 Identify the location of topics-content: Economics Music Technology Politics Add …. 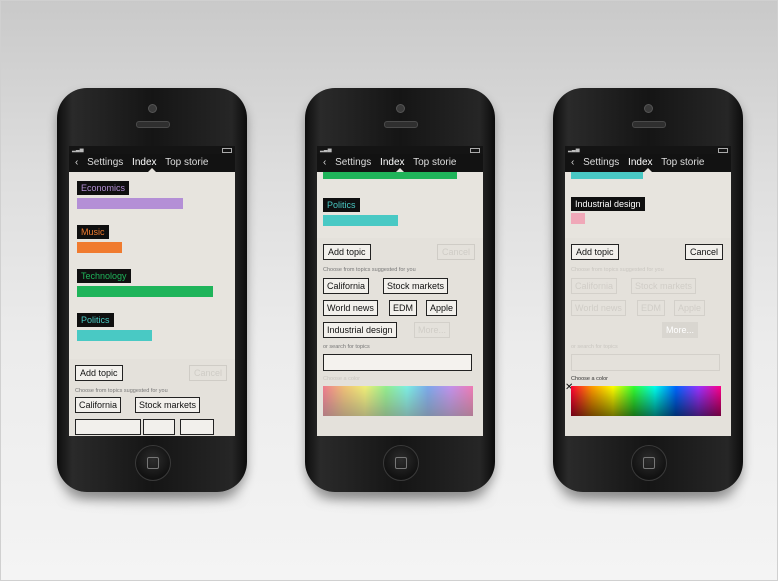
(152, 304).